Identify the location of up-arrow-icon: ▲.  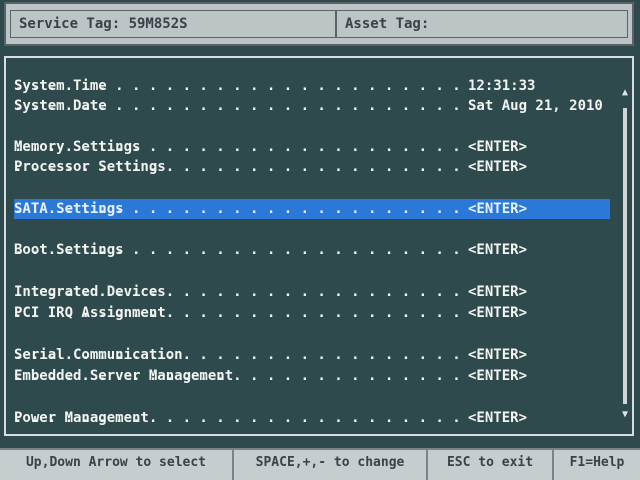
(625, 93).